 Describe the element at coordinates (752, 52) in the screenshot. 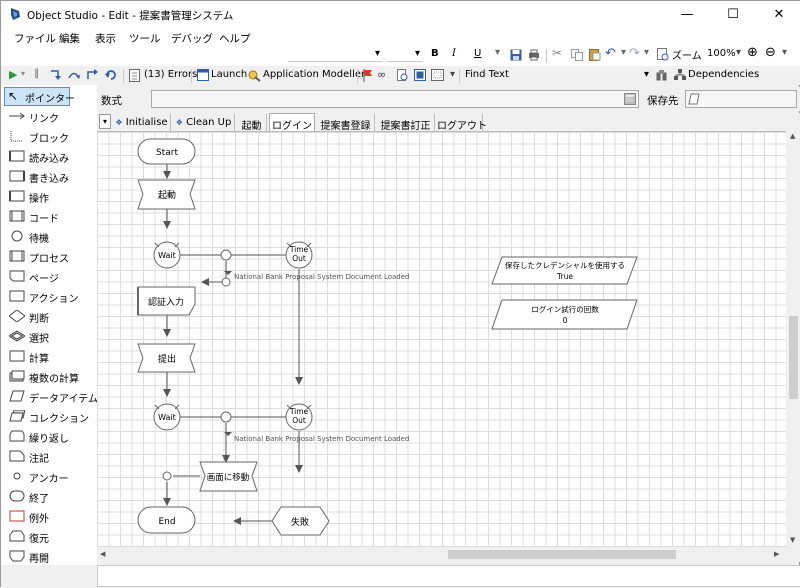

I see `zoom-in-icon: ⊕` at that location.